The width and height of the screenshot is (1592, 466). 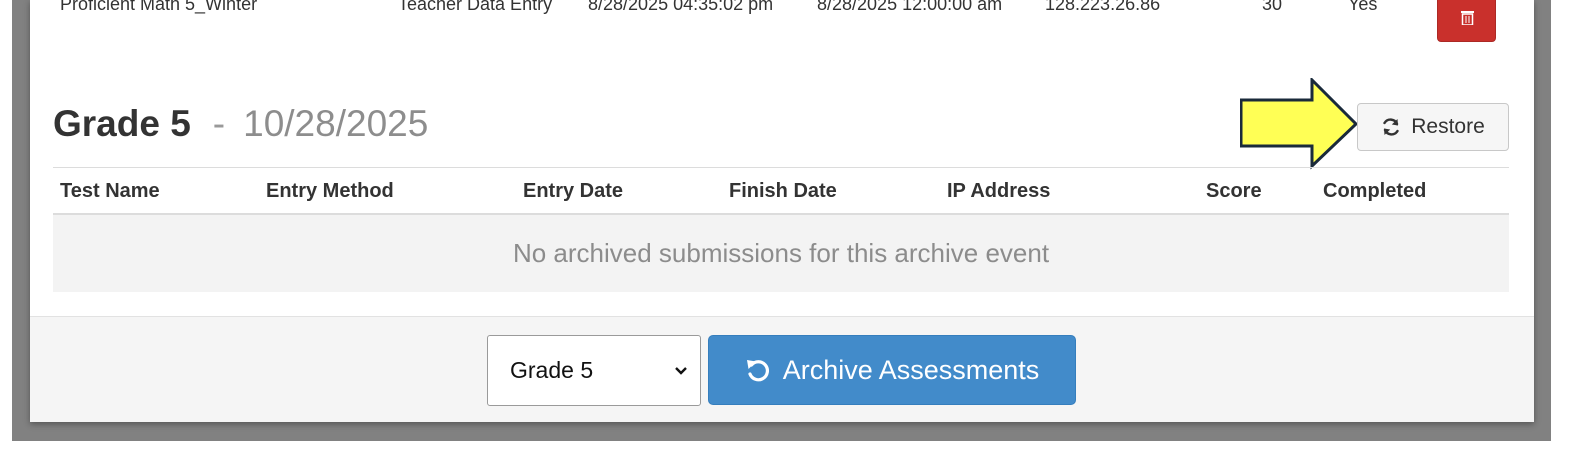 I want to click on archive-assessments-button: Archive Assessments, so click(x=892, y=370).